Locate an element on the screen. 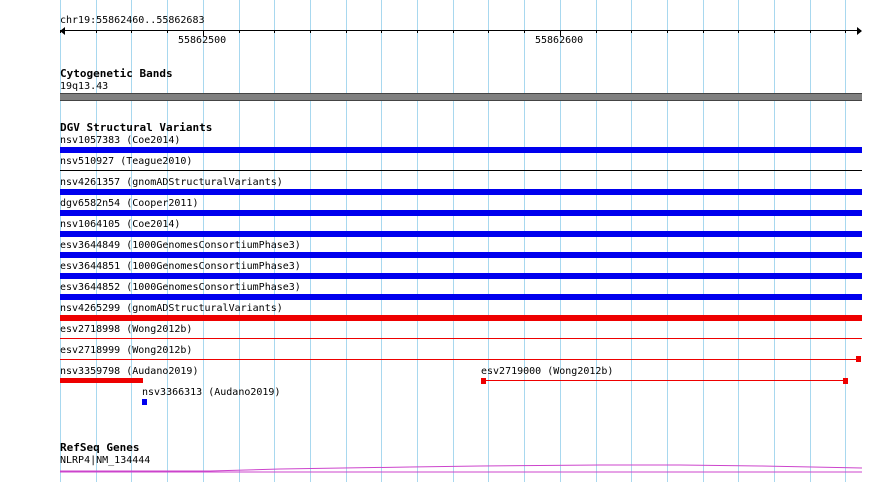 The height and width of the screenshot is (482, 890). scroll-right-icon is located at coordinates (859, 31).